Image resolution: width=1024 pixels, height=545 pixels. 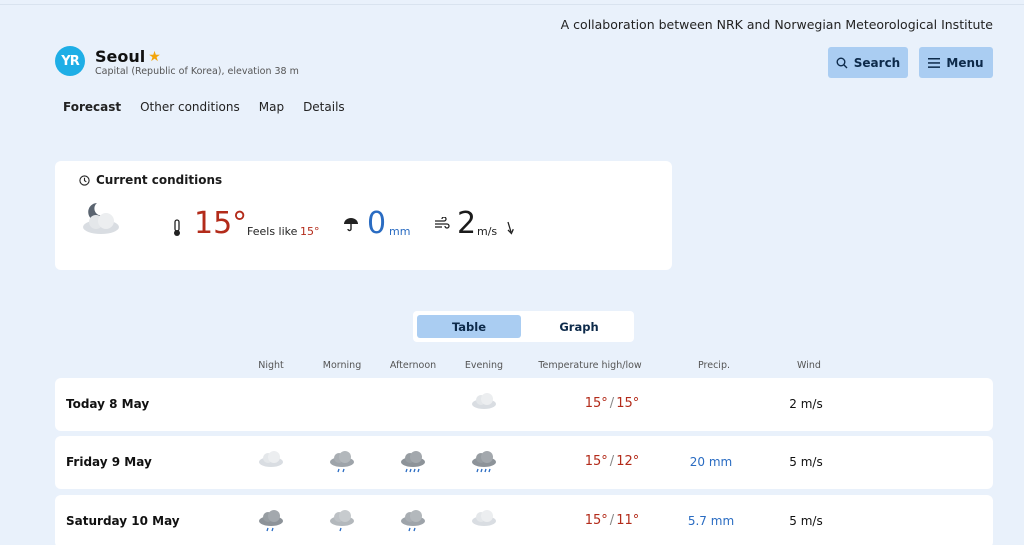 I want to click on header-afternoon: Afternoon, so click(x=413, y=365).